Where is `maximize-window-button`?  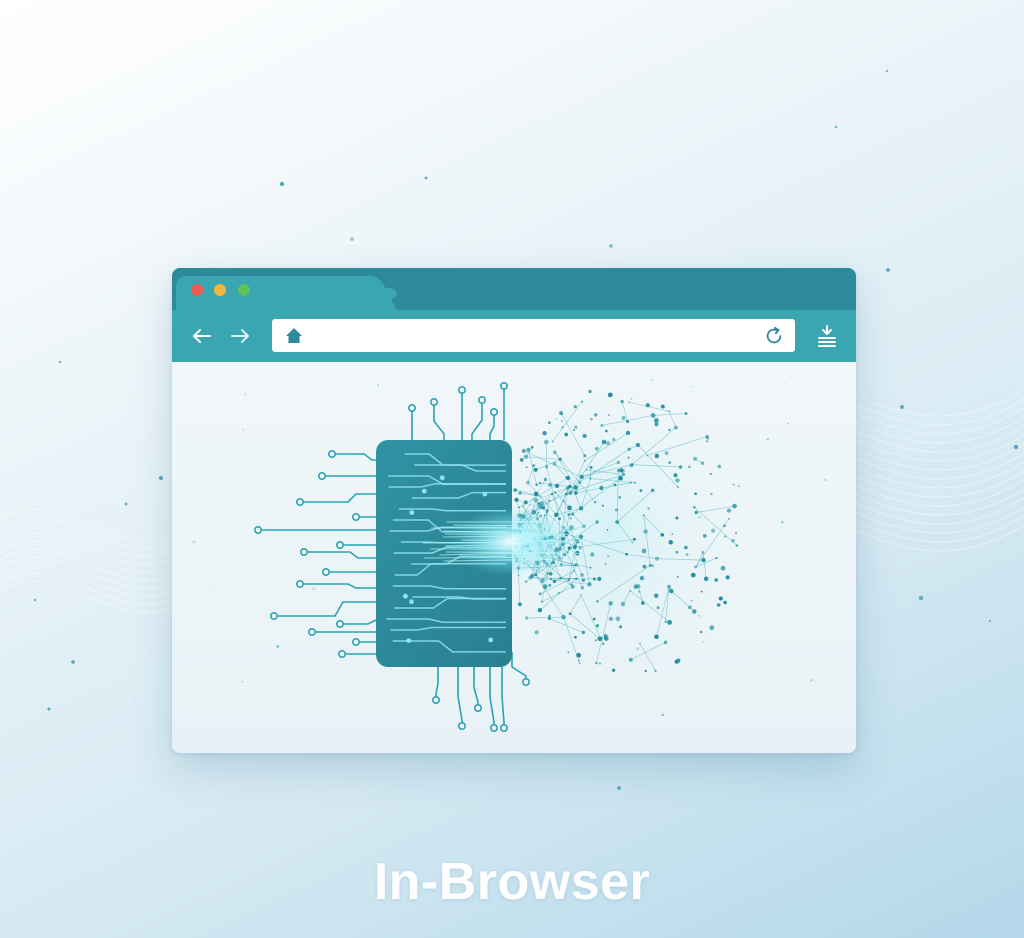 maximize-window-button is located at coordinates (244, 290).